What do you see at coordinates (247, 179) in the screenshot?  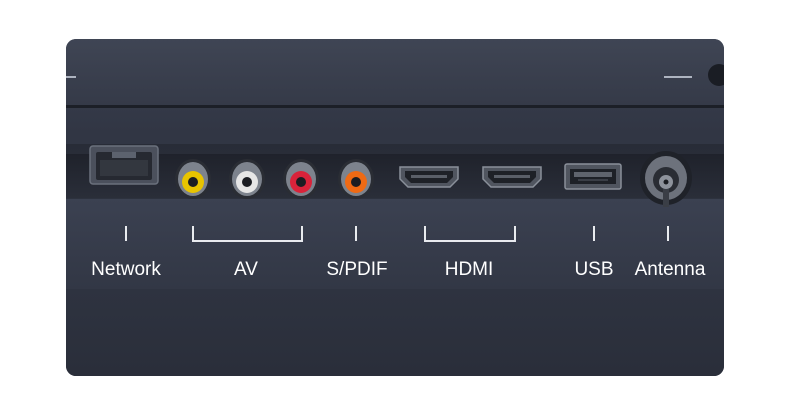 I see `rca-white-jack-icon` at bounding box center [247, 179].